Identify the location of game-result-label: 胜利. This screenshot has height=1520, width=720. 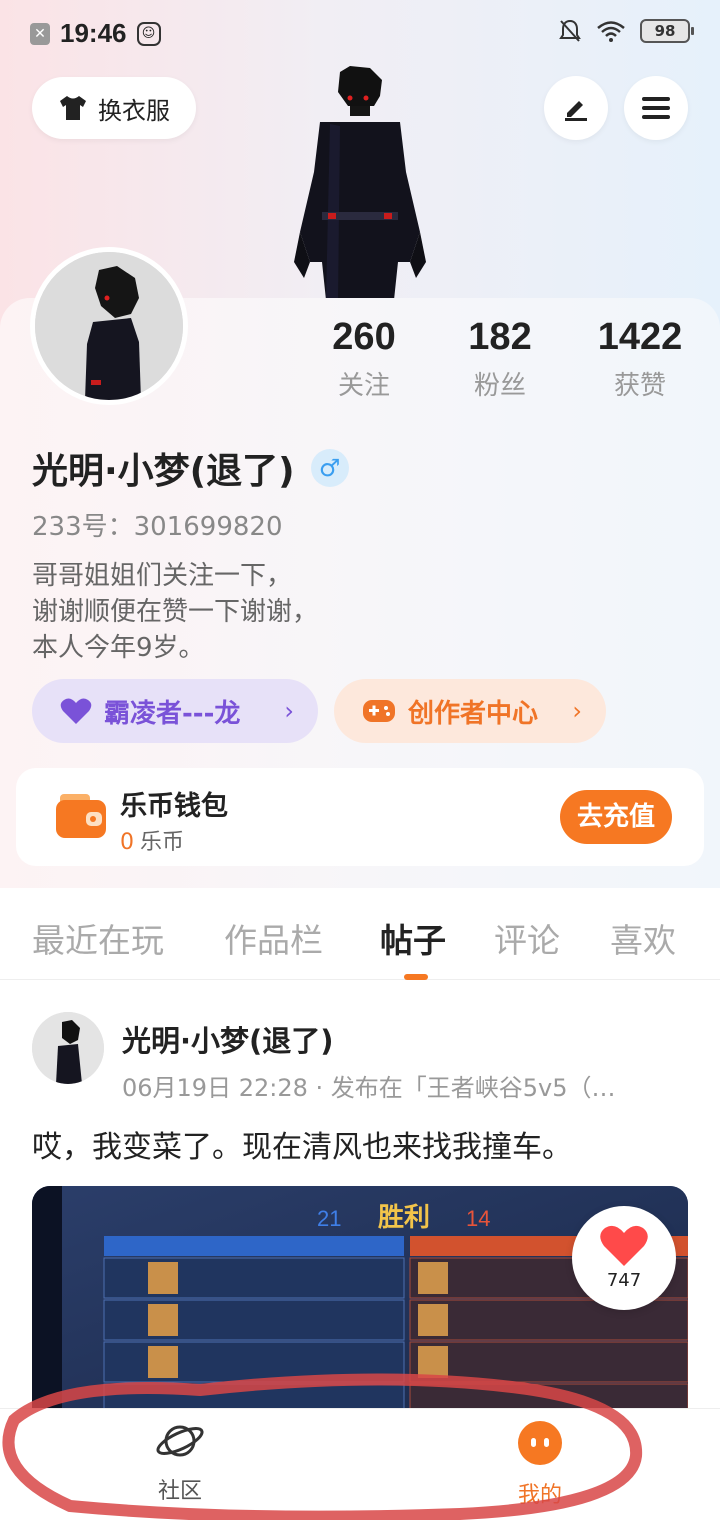
(404, 1218).